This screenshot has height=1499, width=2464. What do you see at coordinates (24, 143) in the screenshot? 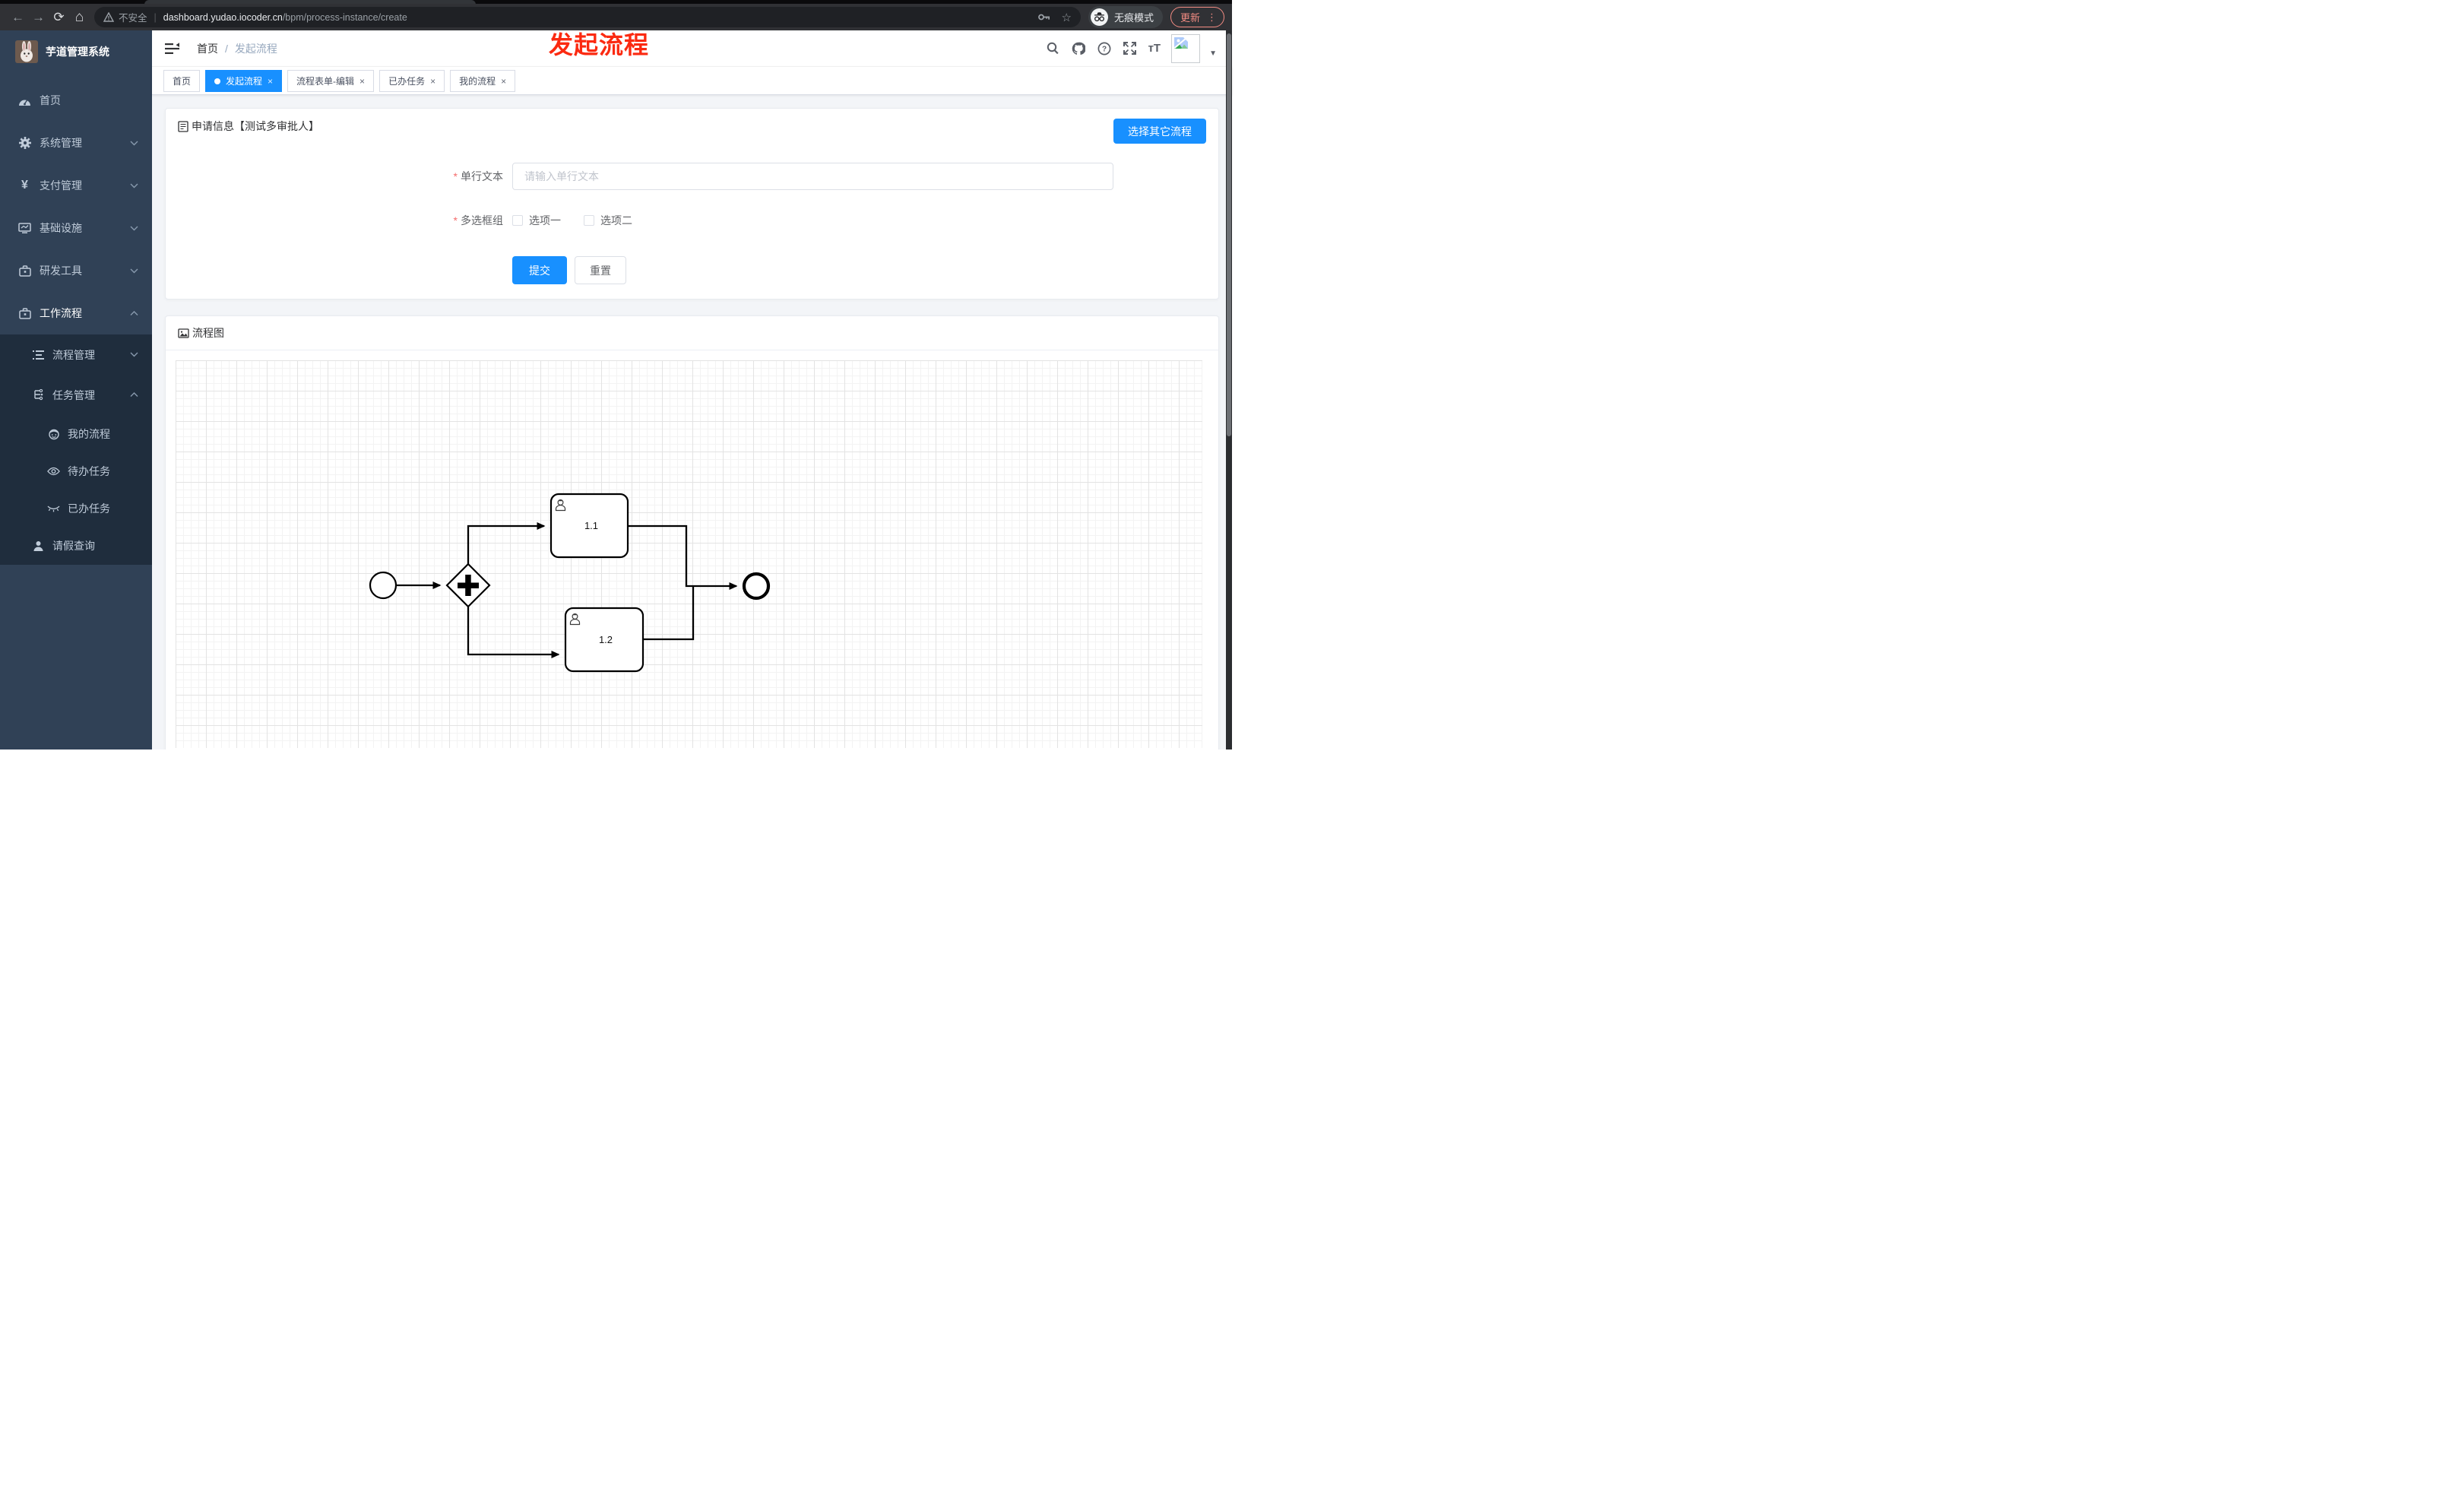
I see `gear-icon` at bounding box center [24, 143].